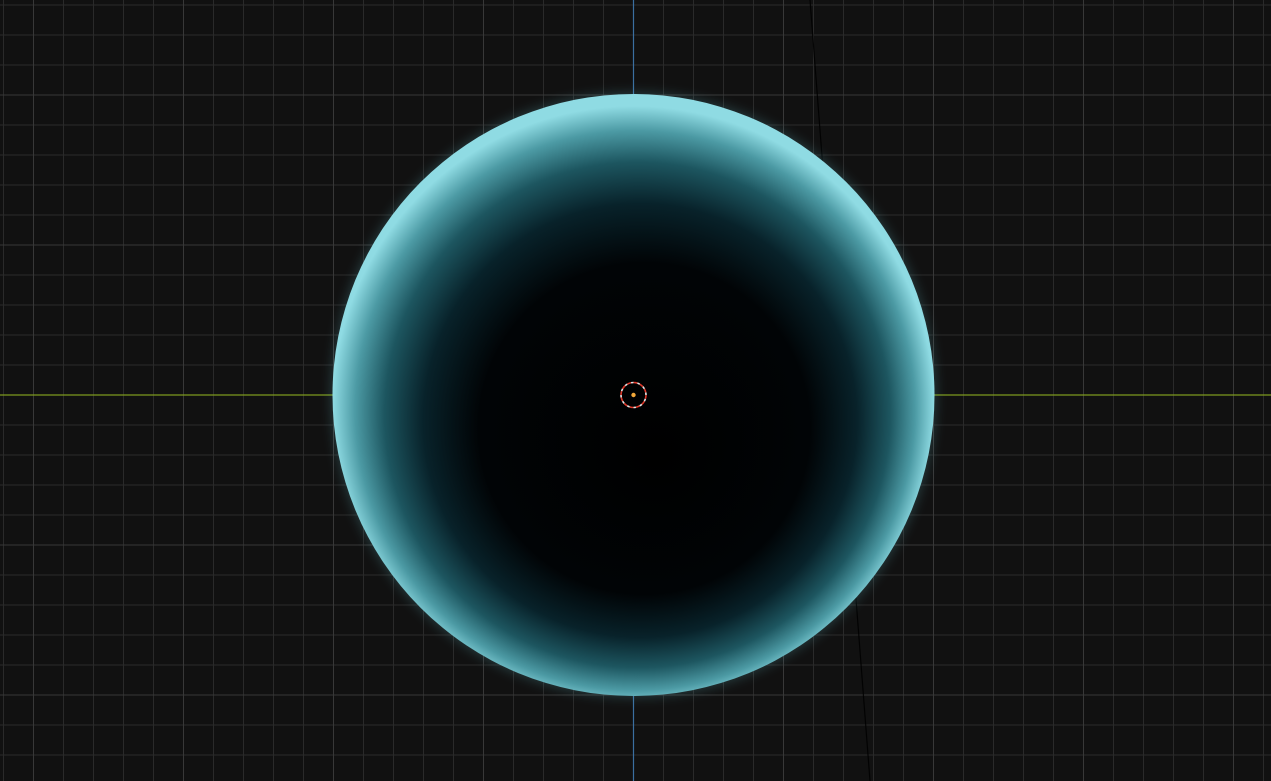  I want to click on origin-gizmo, so click(633, 395).